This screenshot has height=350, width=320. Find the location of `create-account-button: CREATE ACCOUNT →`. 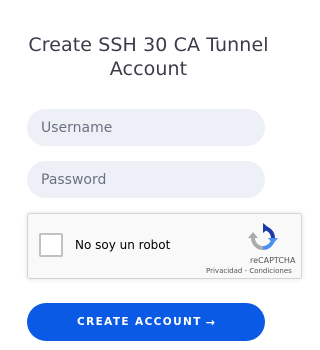

create-account-button: CREATE ACCOUNT → is located at coordinates (146, 322).